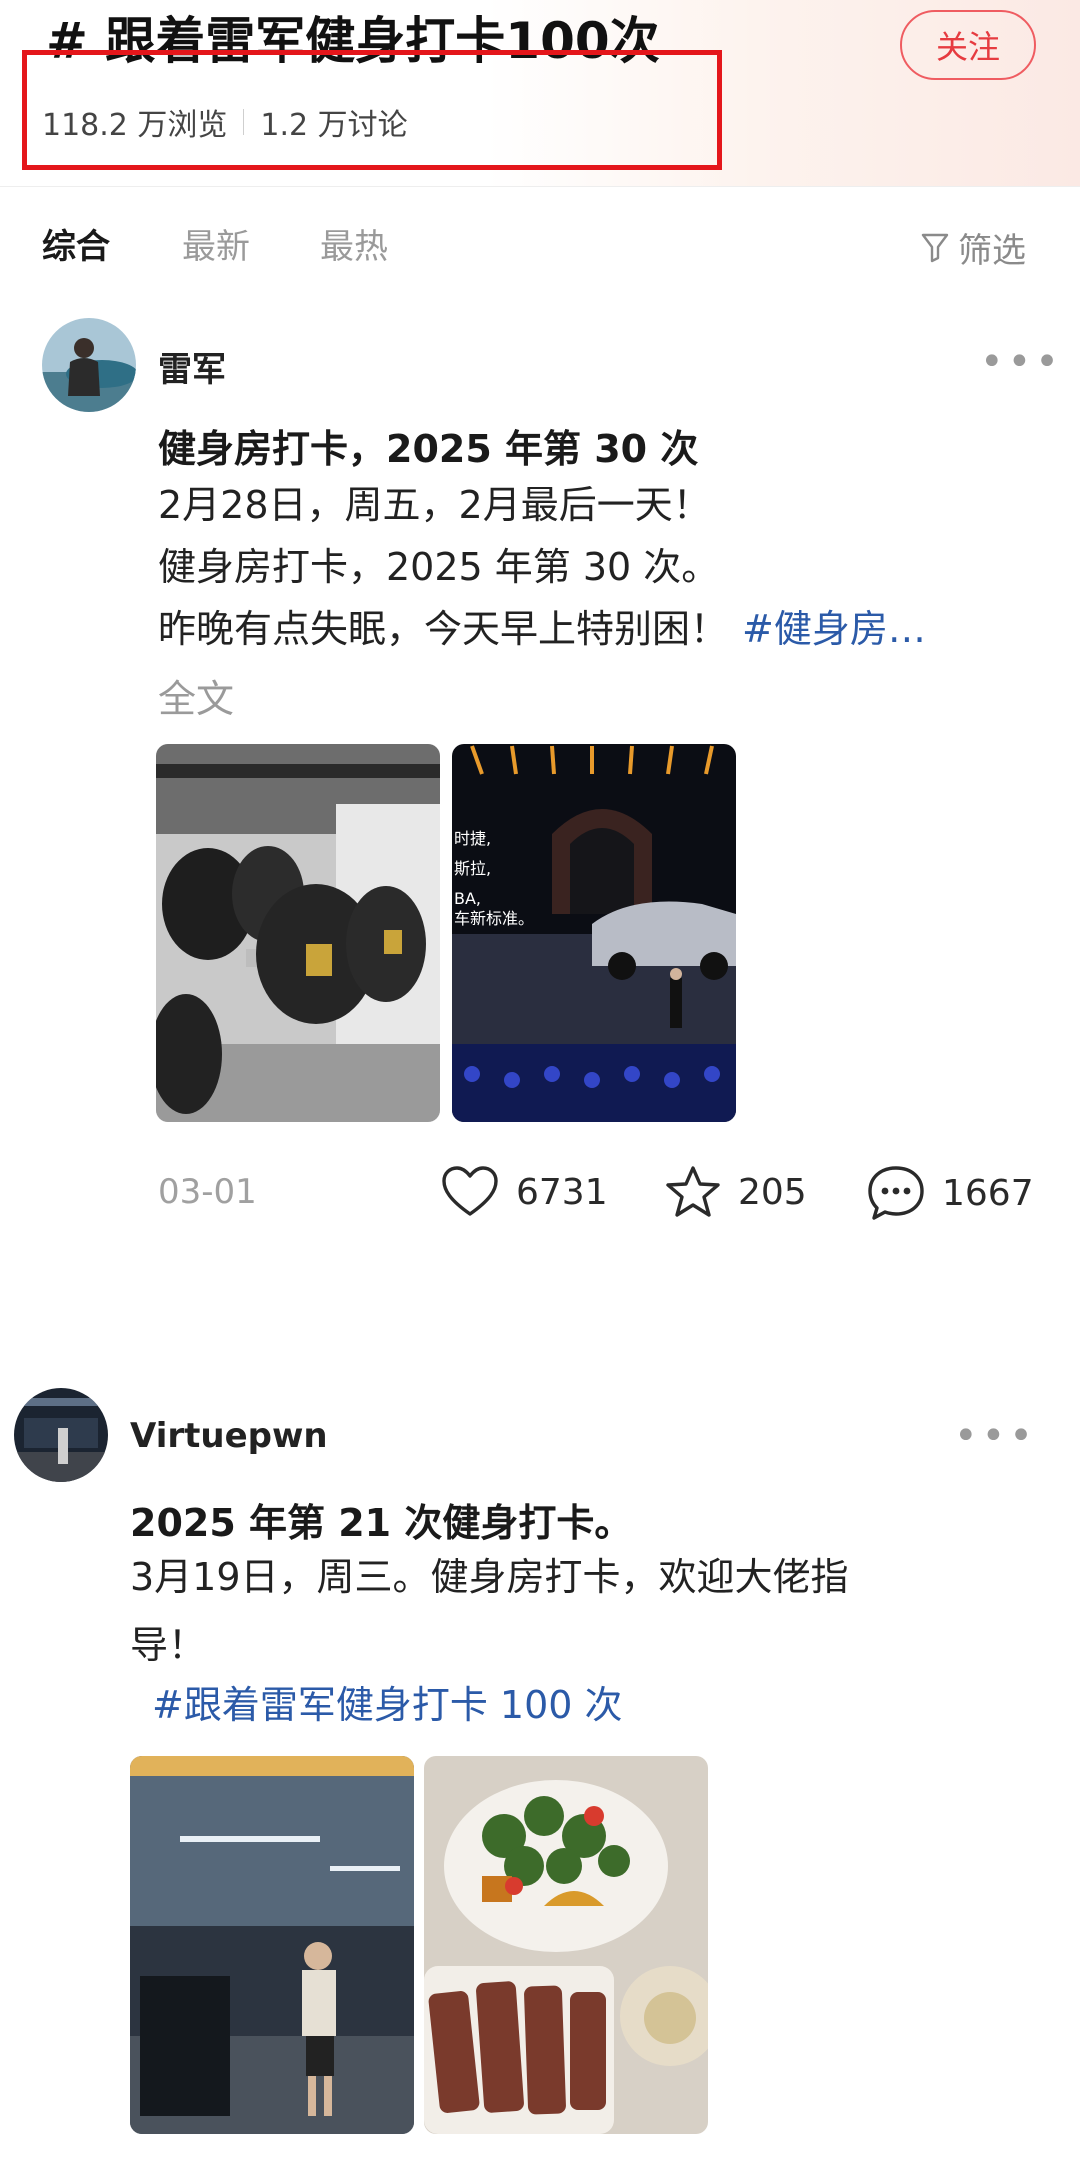  Describe the element at coordinates (992, 250) in the screenshot. I see `filter-label: 筛选` at that location.